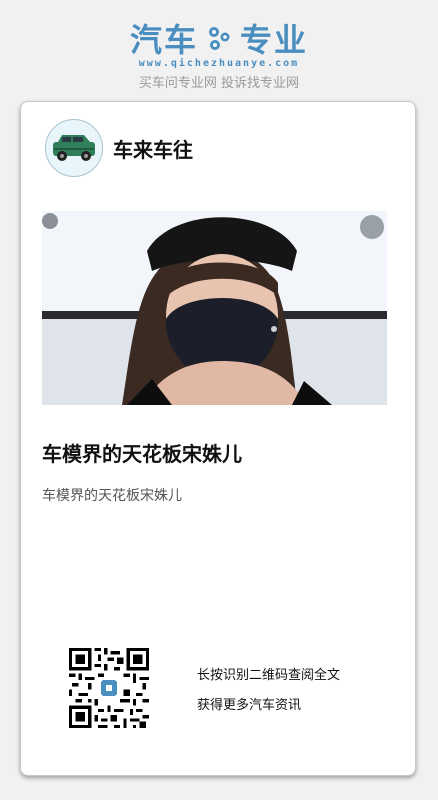  Describe the element at coordinates (274, 40) in the screenshot. I see `logo-text-right: 专业` at that location.